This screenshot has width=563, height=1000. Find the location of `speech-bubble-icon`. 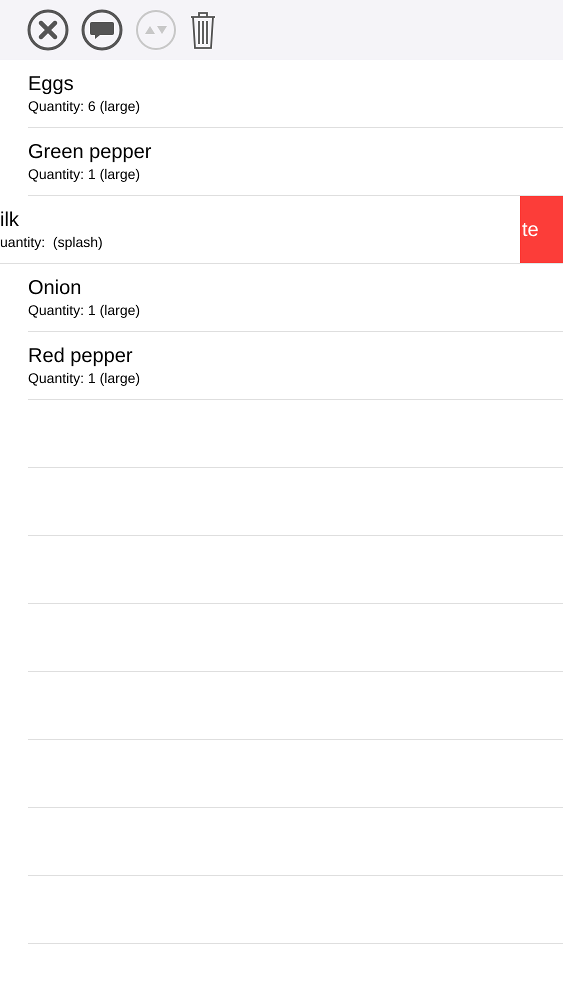

speech-bubble-icon is located at coordinates (102, 30).